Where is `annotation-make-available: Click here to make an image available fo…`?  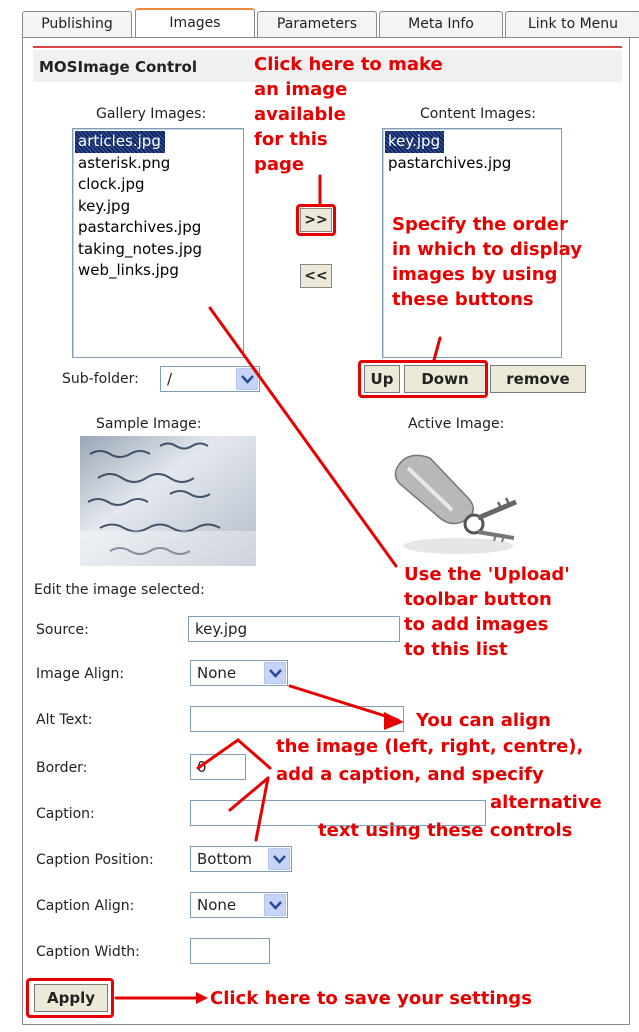
annotation-make-available: Click here to make an image available fo… is located at coordinates (348, 114).